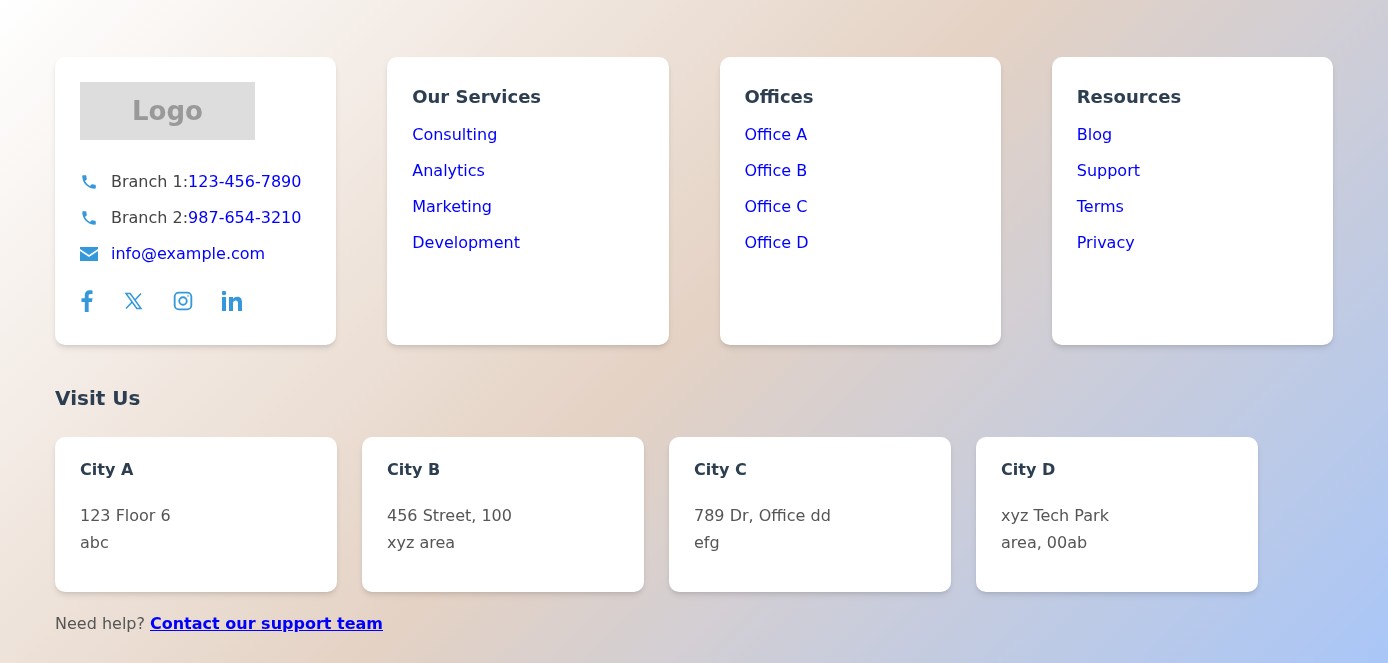  What do you see at coordinates (414, 470) in the screenshot?
I see `city-name: City B` at bounding box center [414, 470].